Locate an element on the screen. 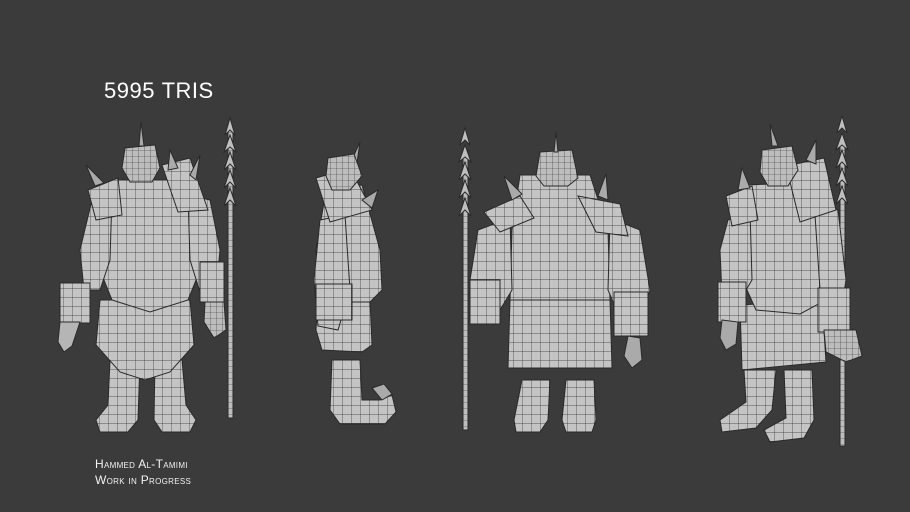 The height and width of the screenshot is (512, 910). credits-block: Hammed Al-Tamimi Work in Progress is located at coordinates (143, 472).